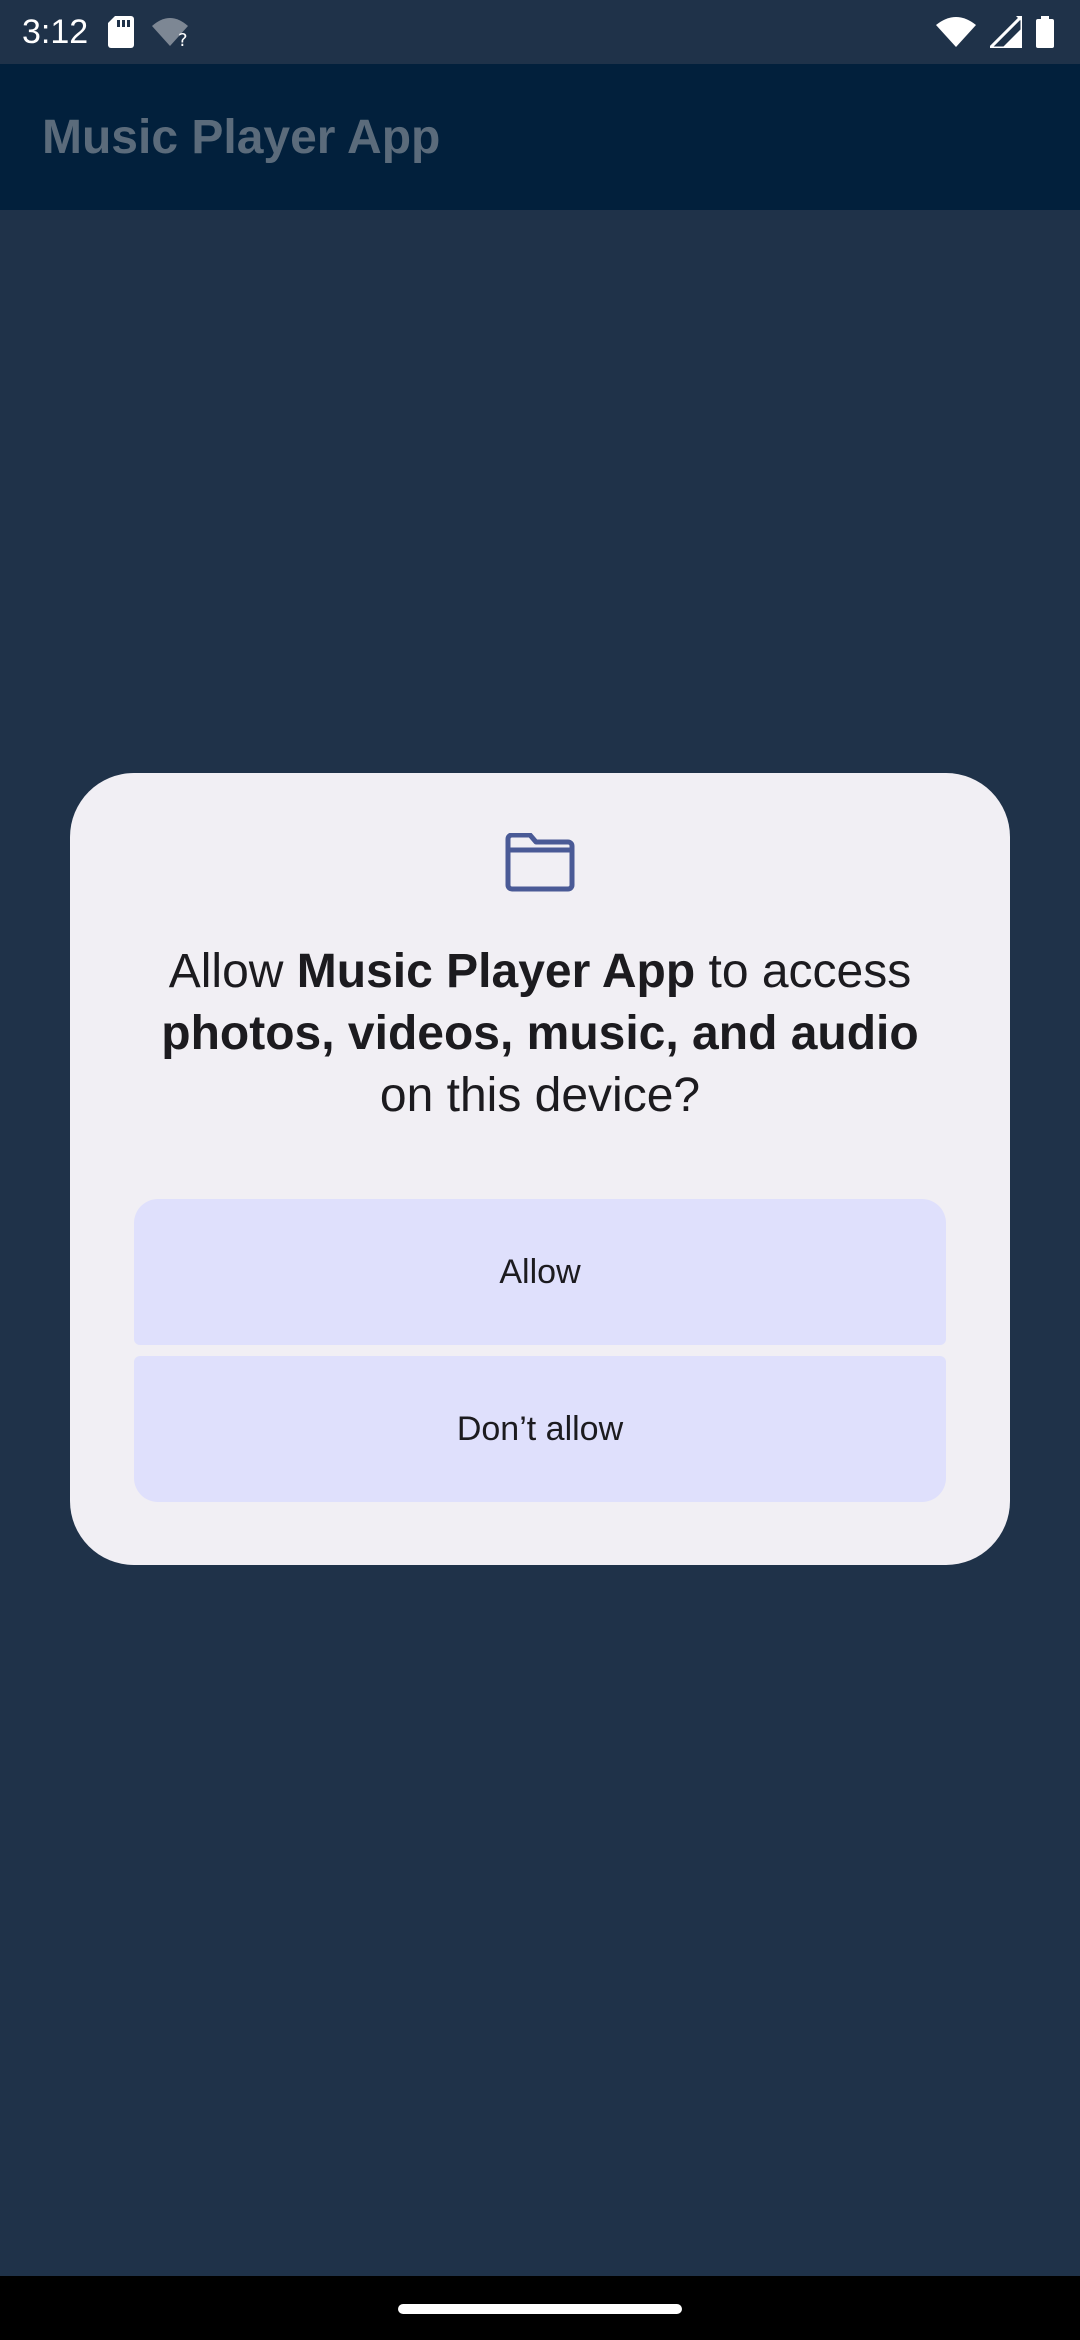  I want to click on allow-button: Allow, so click(540, 1272).